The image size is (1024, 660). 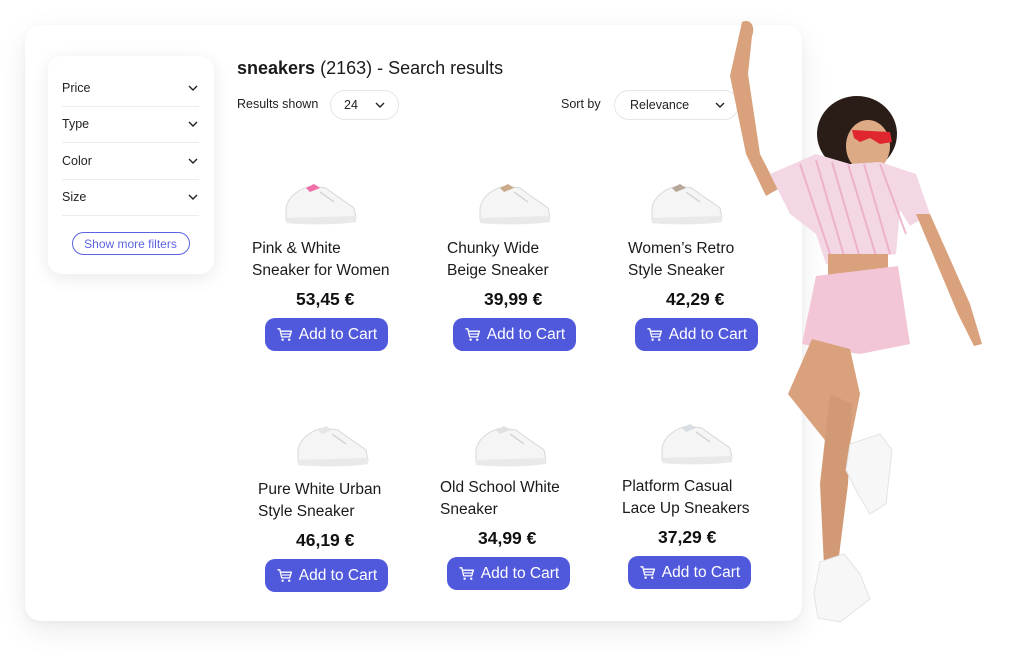 What do you see at coordinates (278, 104) in the screenshot?
I see `results-shown-label: Results shown` at bounding box center [278, 104].